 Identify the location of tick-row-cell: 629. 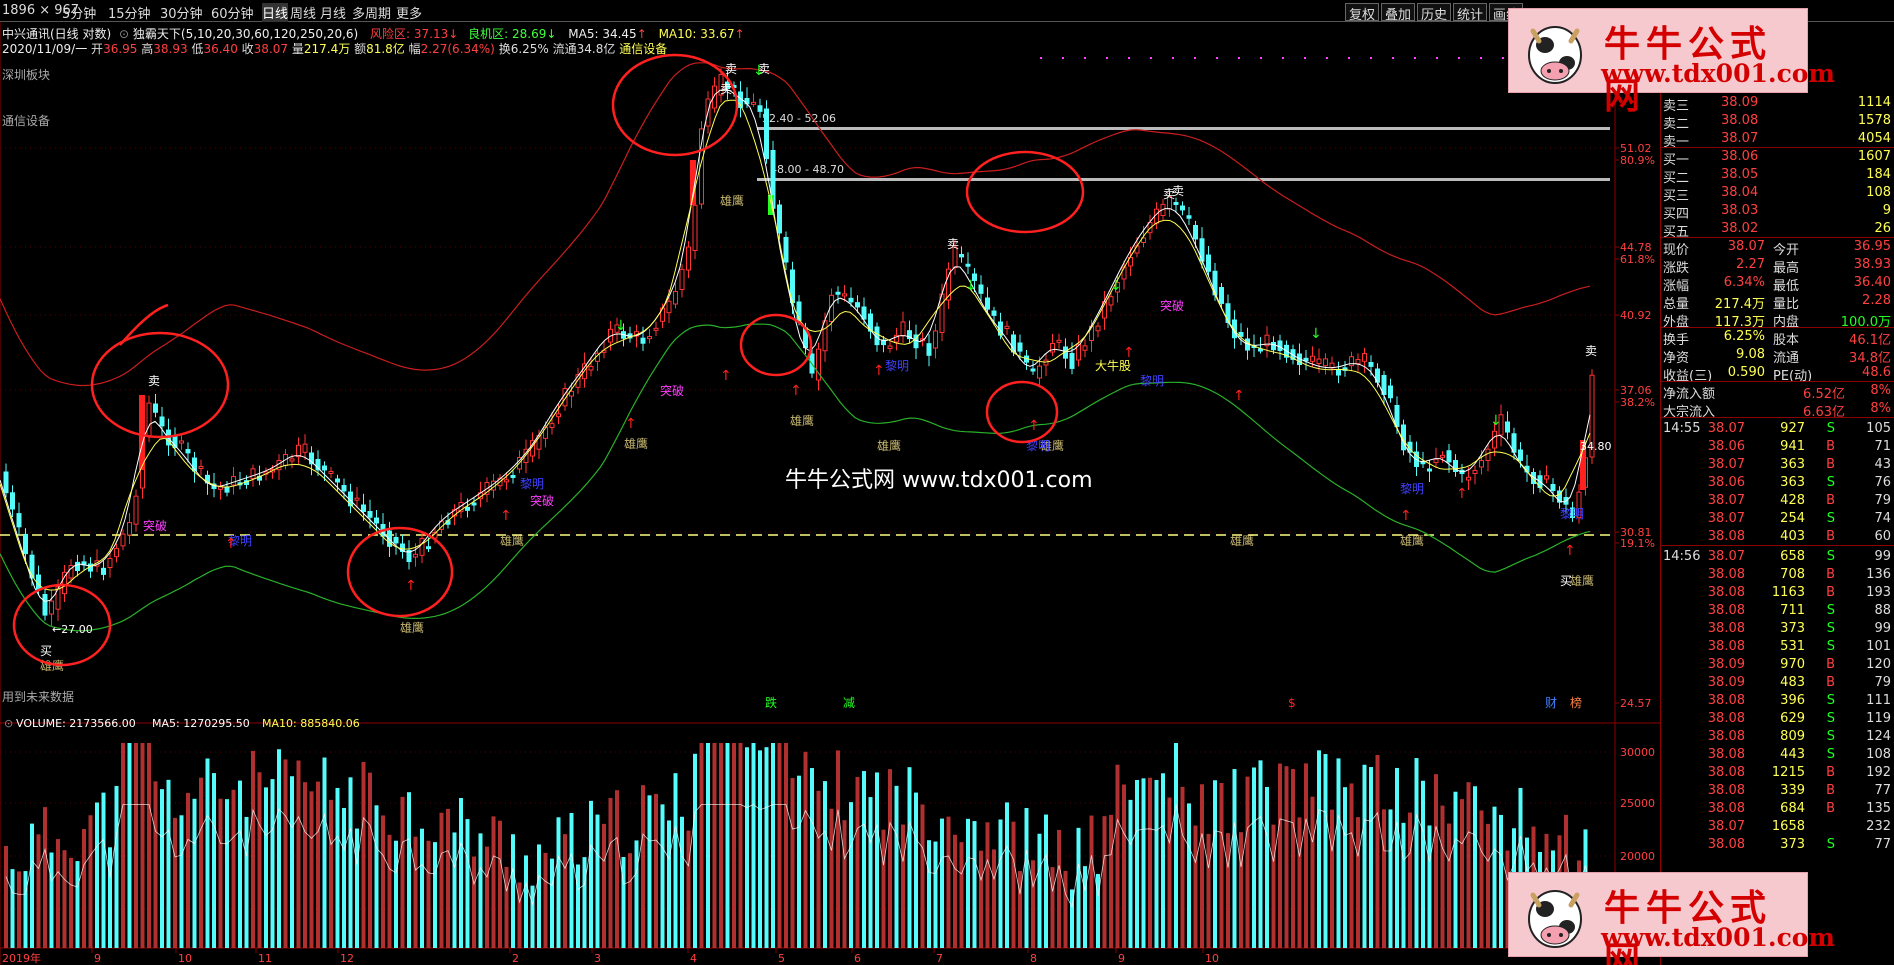
(1792, 718).